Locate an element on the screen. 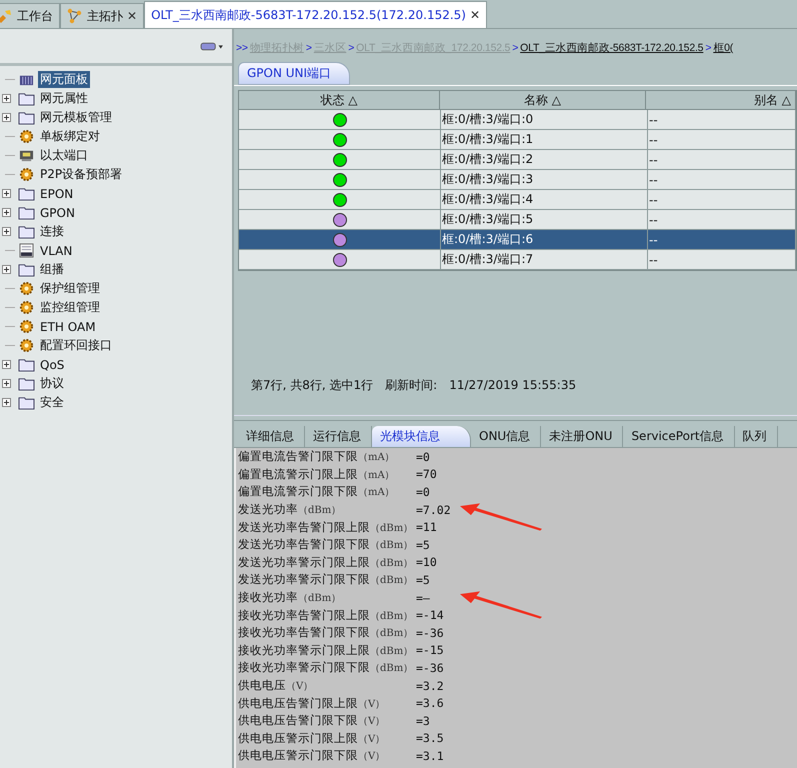 This screenshot has width=797, height=768. table-row: 框:0/槽:3/端口:7 -- is located at coordinates (517, 260).